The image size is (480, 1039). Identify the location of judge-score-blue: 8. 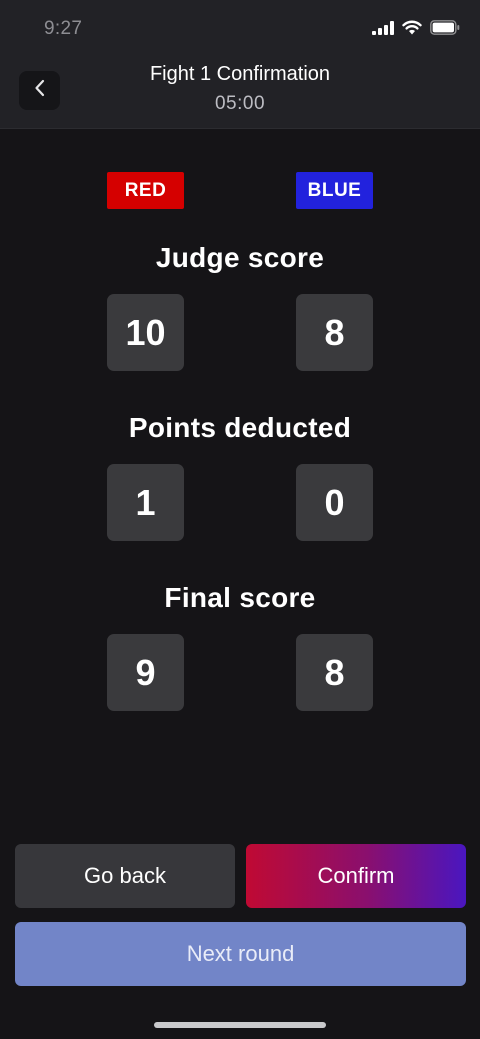
(334, 332).